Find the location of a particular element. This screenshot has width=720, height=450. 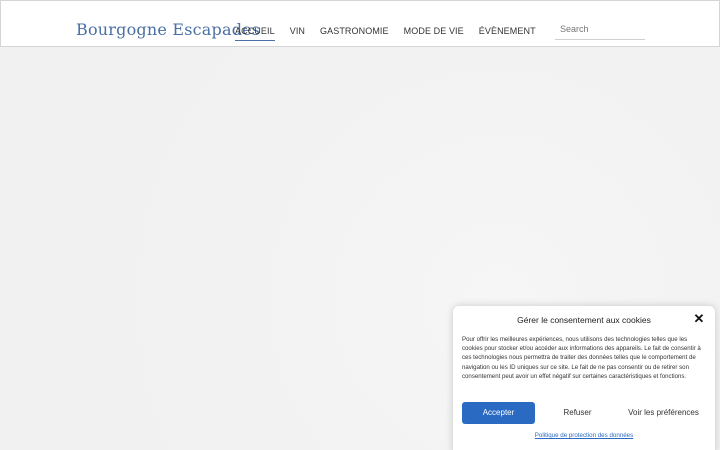

view-preferences-button: Voir les préférences is located at coordinates (663, 413).